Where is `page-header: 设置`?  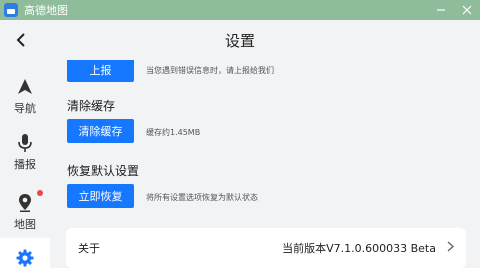 page-header: 设置 is located at coordinates (240, 40).